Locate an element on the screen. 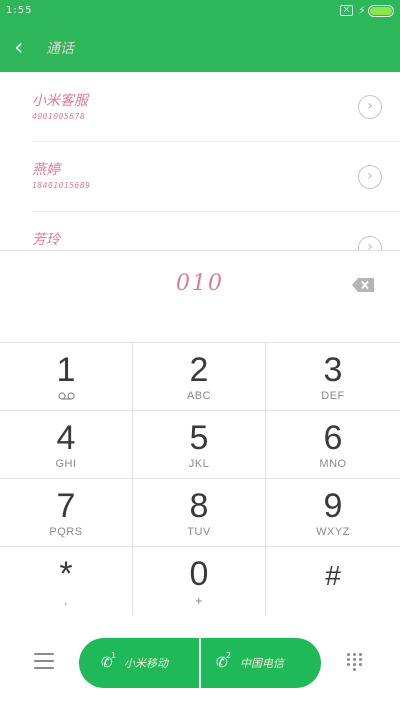 This screenshot has height=711, width=400. page-title: 通话 is located at coordinates (60, 49).